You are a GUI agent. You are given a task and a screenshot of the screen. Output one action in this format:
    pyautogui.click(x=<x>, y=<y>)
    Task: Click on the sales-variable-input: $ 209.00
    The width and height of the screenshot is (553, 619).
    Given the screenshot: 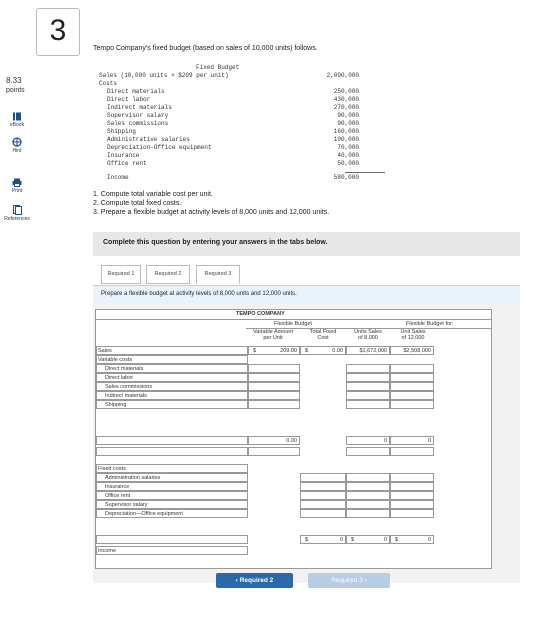 What is the action you would take?
    pyautogui.click(x=274, y=350)
    